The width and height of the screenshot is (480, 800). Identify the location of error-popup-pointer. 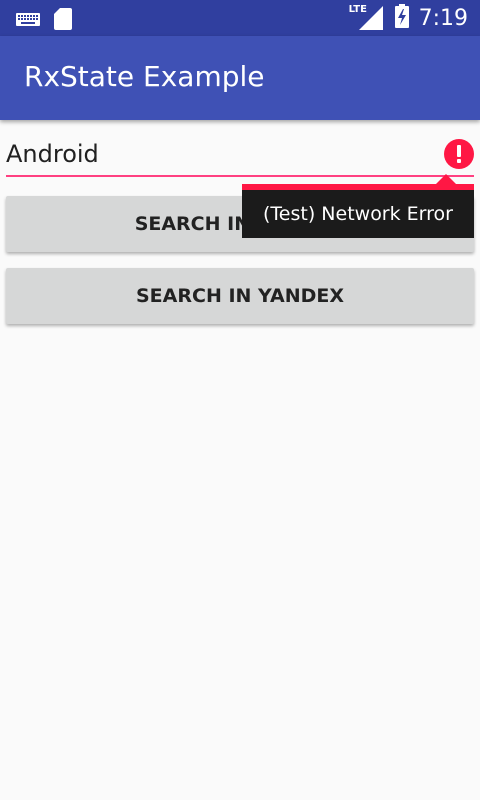
(446, 179).